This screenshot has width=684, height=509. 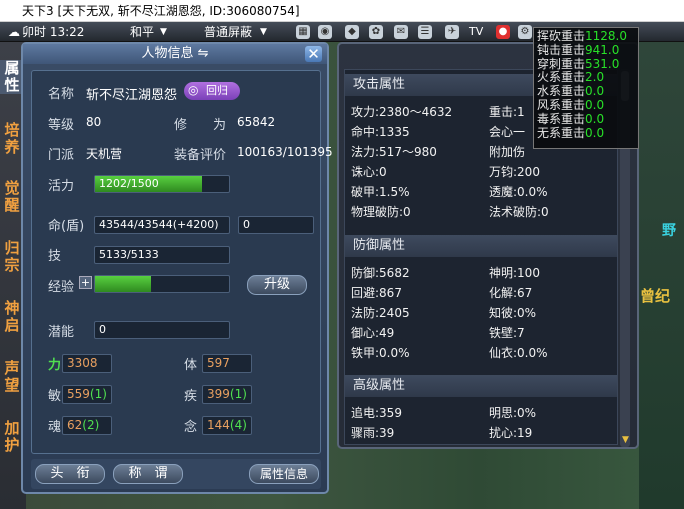 I want to click on speed-value: 399(1), so click(x=227, y=394).